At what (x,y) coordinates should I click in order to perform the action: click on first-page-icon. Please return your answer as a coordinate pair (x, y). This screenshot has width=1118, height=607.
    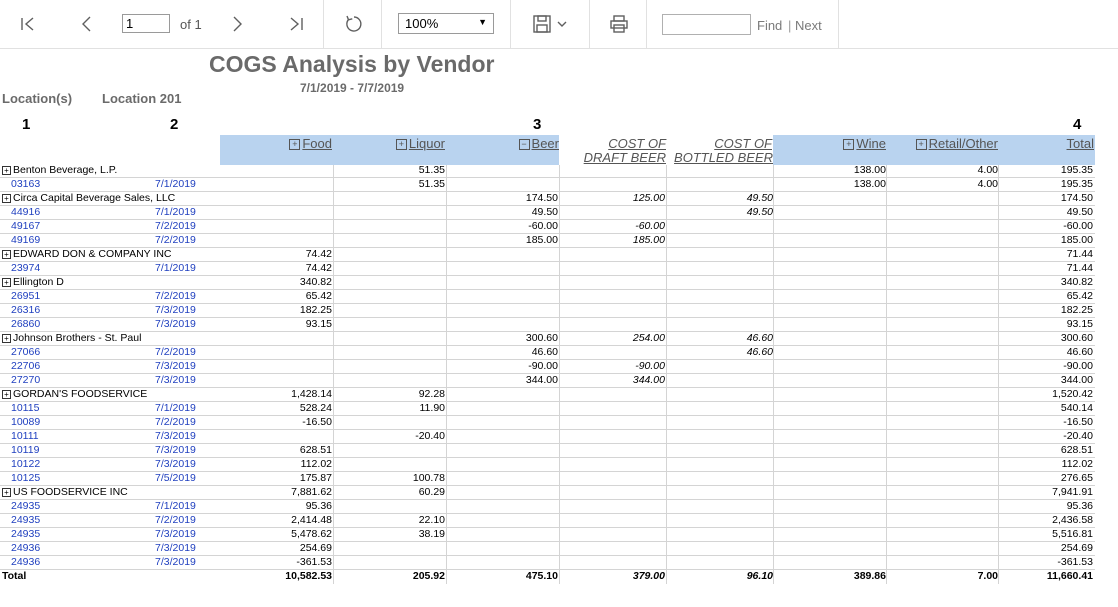
    Looking at the image, I should click on (27, 24).